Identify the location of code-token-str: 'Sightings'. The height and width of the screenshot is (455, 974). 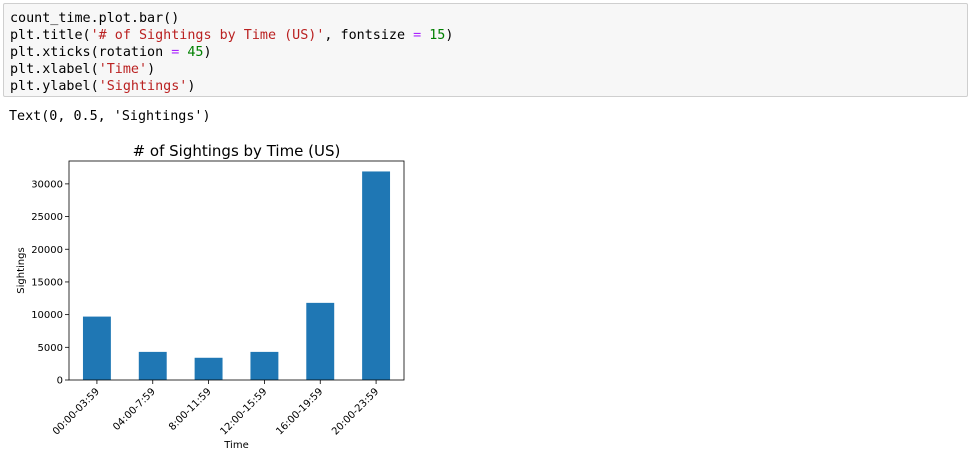
(143, 86).